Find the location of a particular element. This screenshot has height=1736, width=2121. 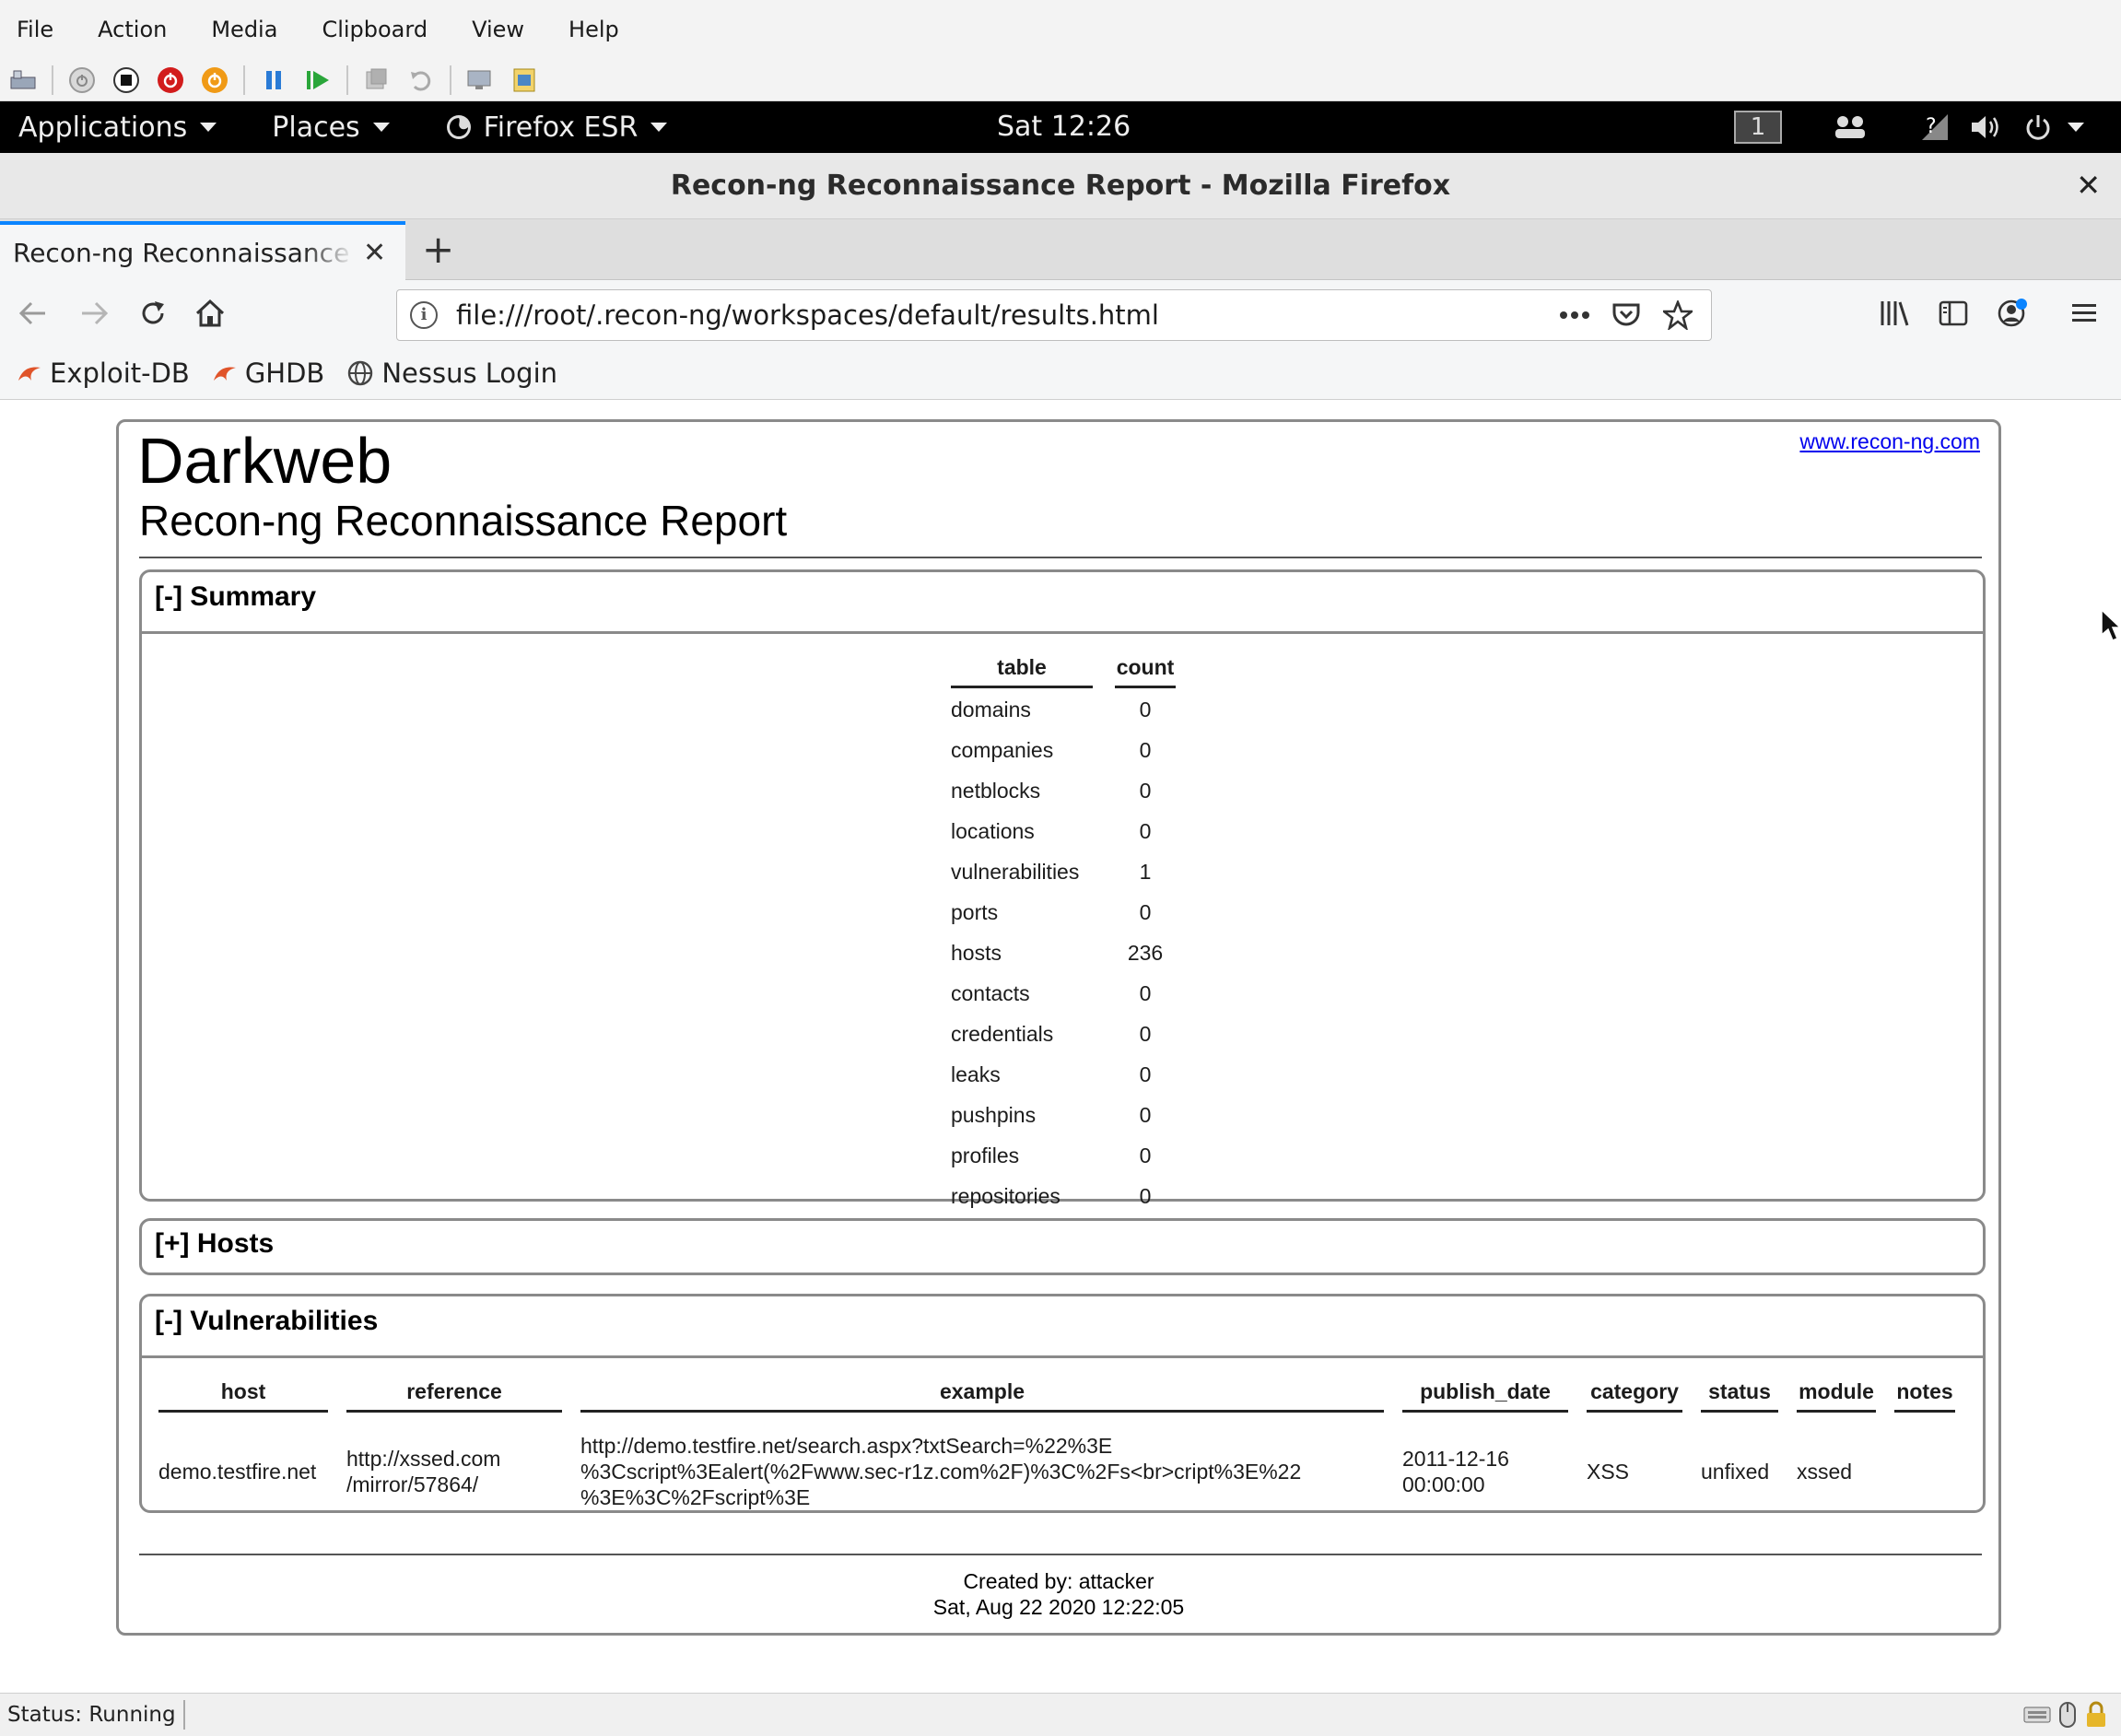

vm-menubar: File Action Media Clipboard View Help is located at coordinates (1060, 29).